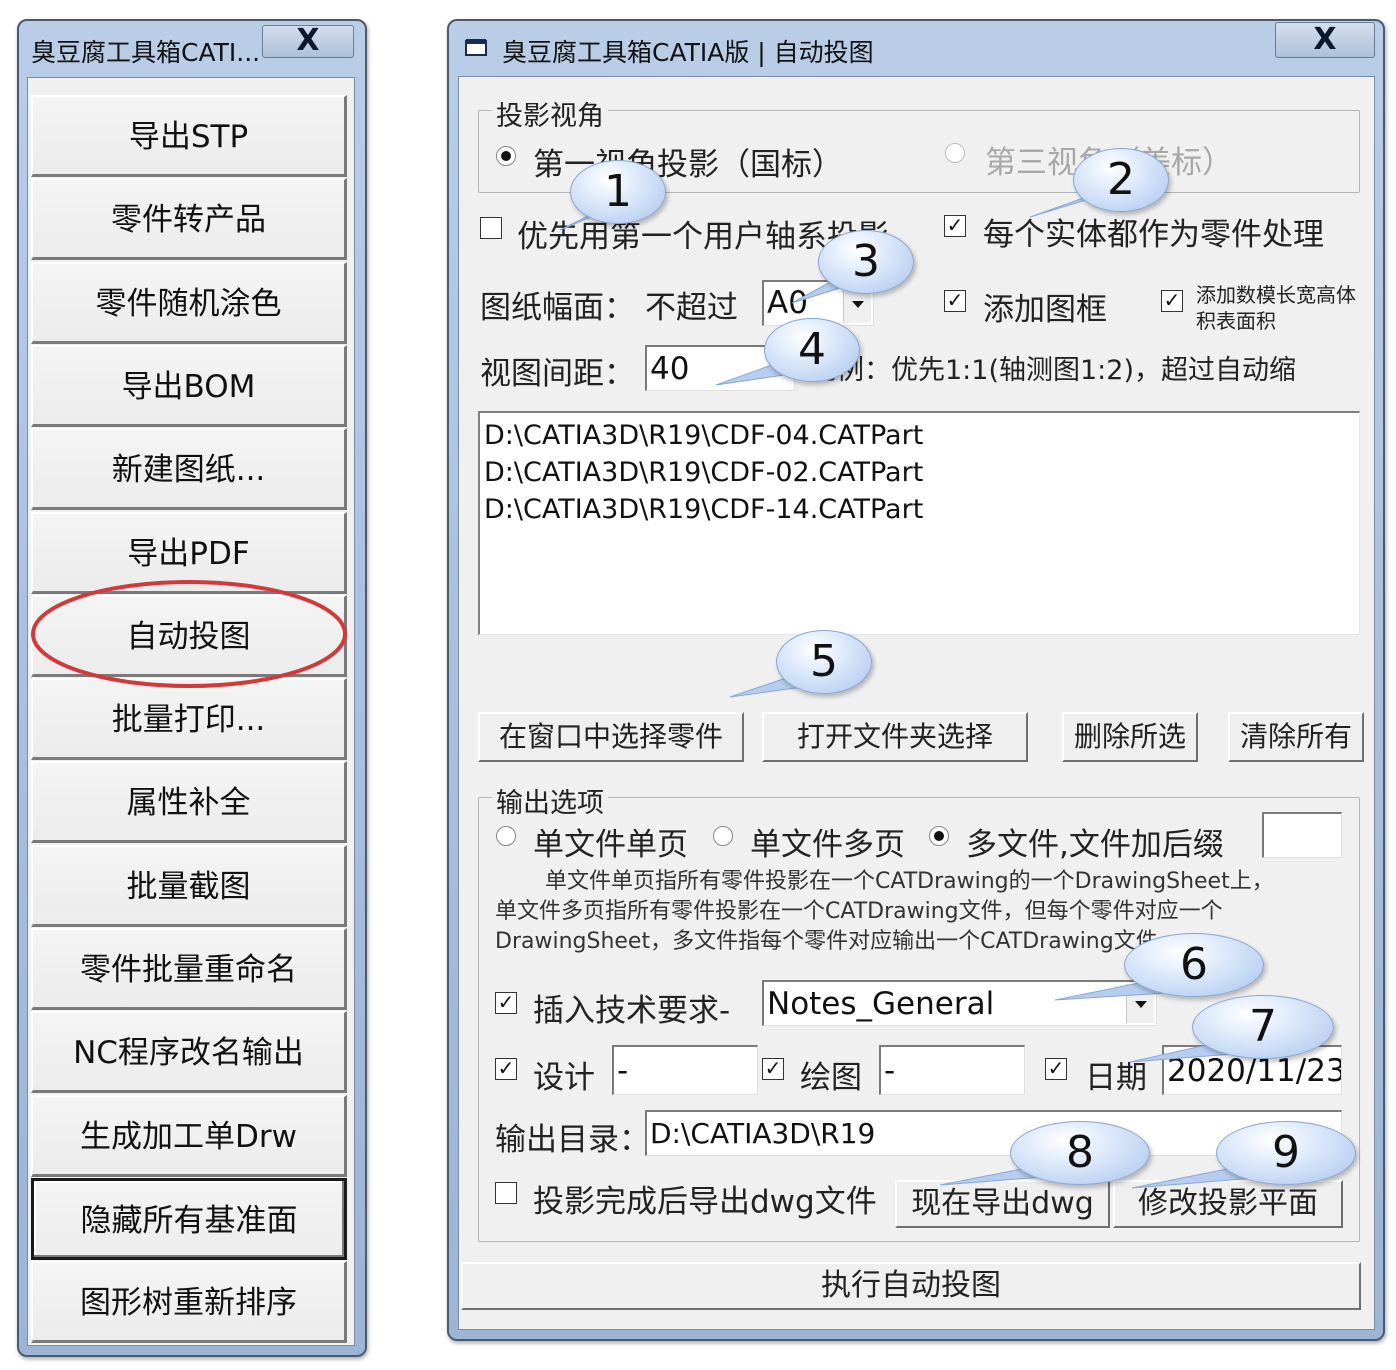  What do you see at coordinates (1286, 1153) in the screenshot?
I see `callout-9: 9` at bounding box center [1286, 1153].